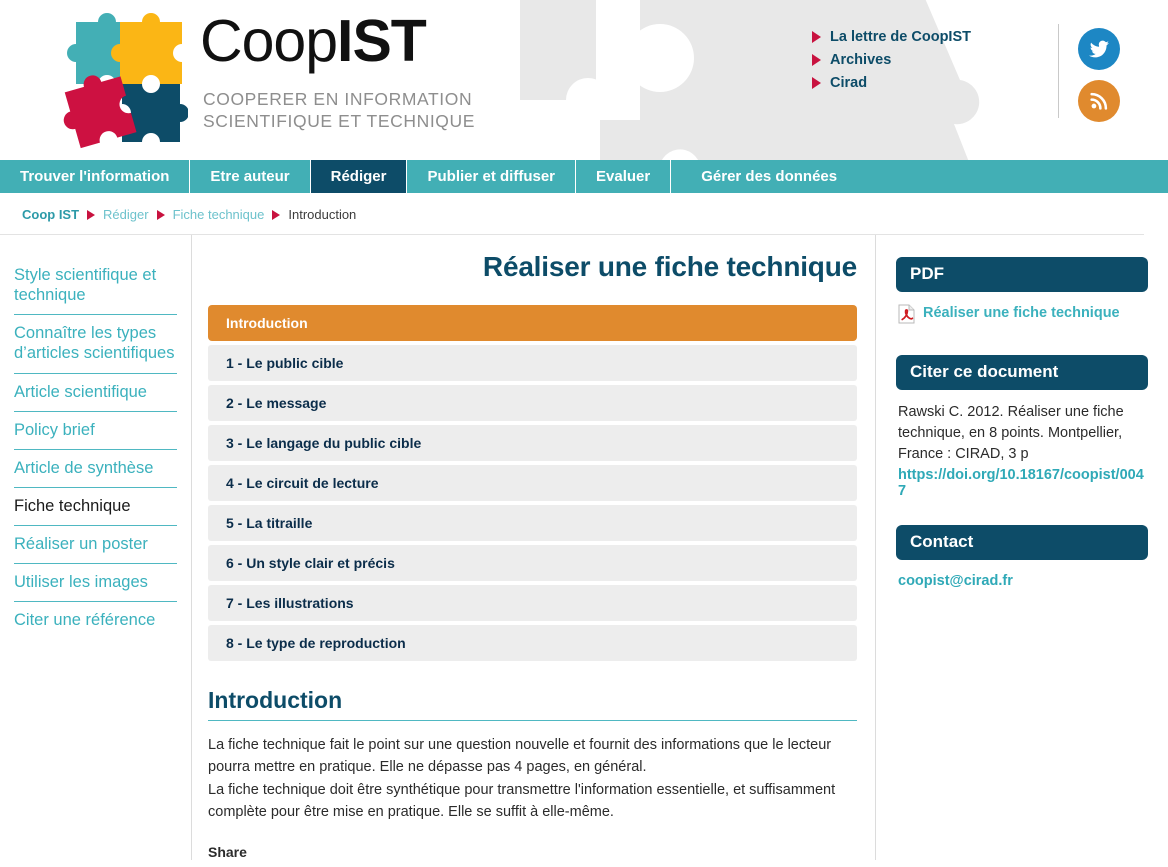  I want to click on sidebar-item-realiser-un-poster: Réaliser un poster, so click(95, 545).